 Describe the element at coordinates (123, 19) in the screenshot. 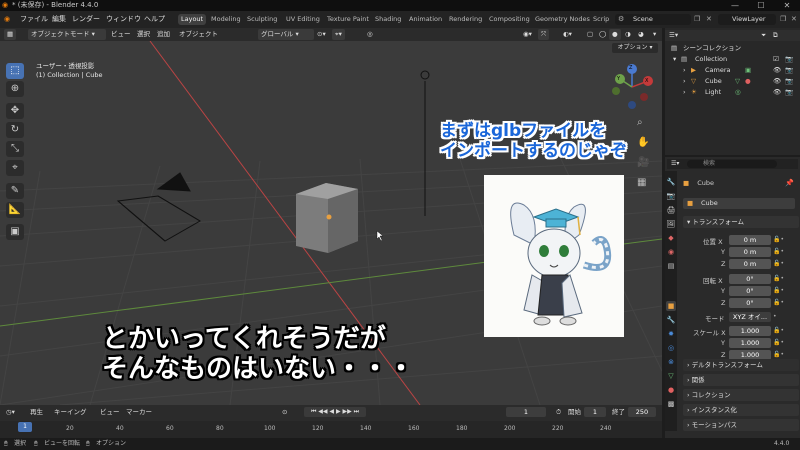

I see `menu-window: ウィンドウ` at that location.